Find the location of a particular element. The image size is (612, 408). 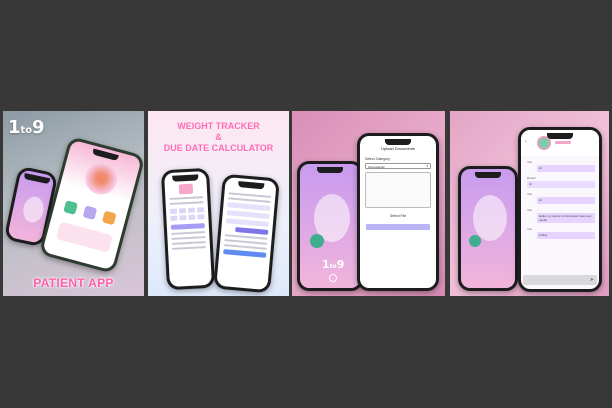

phone-due-date is located at coordinates (188, 229).